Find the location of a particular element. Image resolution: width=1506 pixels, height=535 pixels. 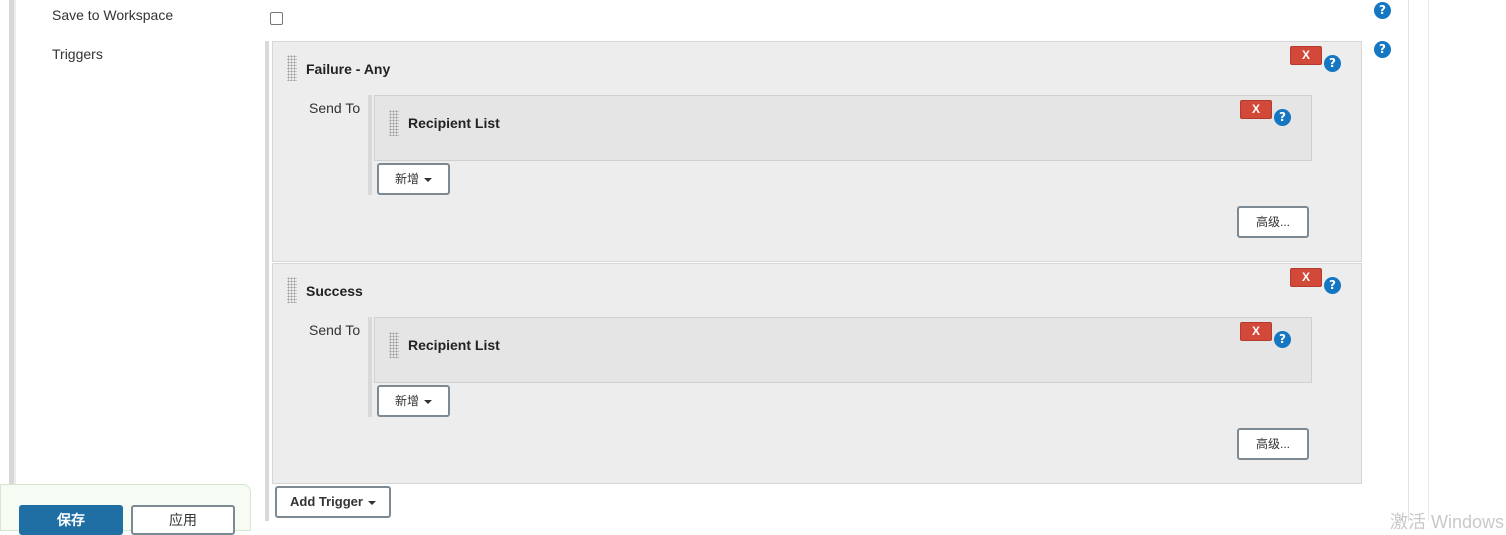

save-button: 保存 is located at coordinates (71, 520).